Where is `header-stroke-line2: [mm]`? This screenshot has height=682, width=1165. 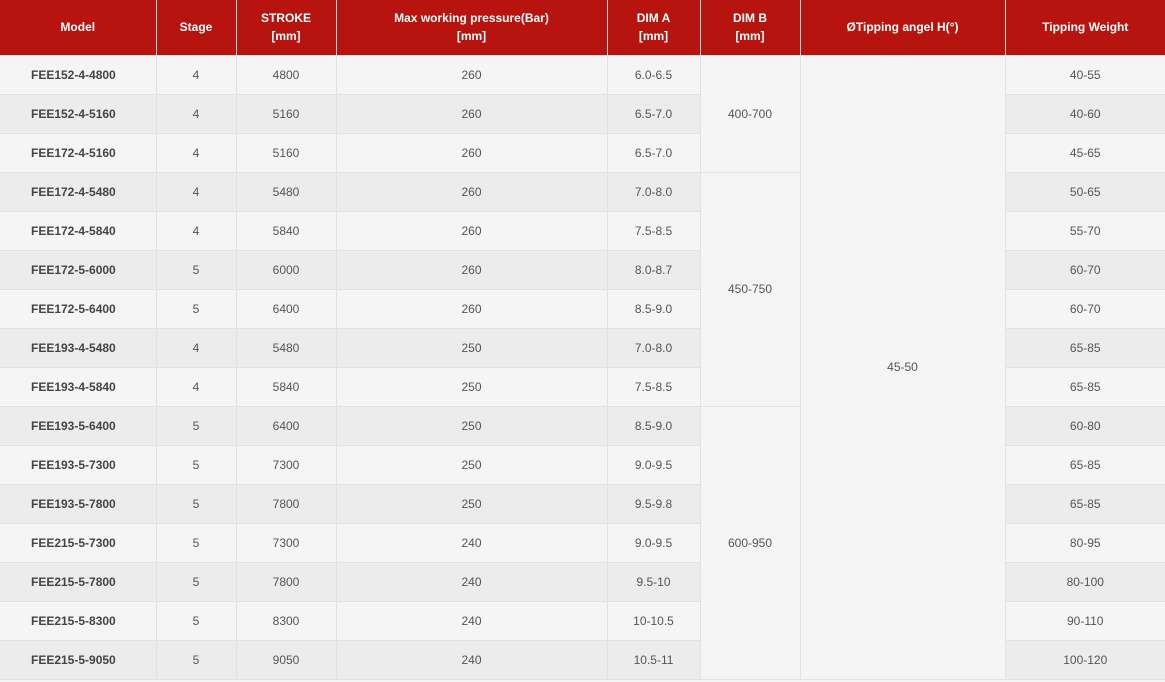
header-stroke-line2: [mm] is located at coordinates (286, 36).